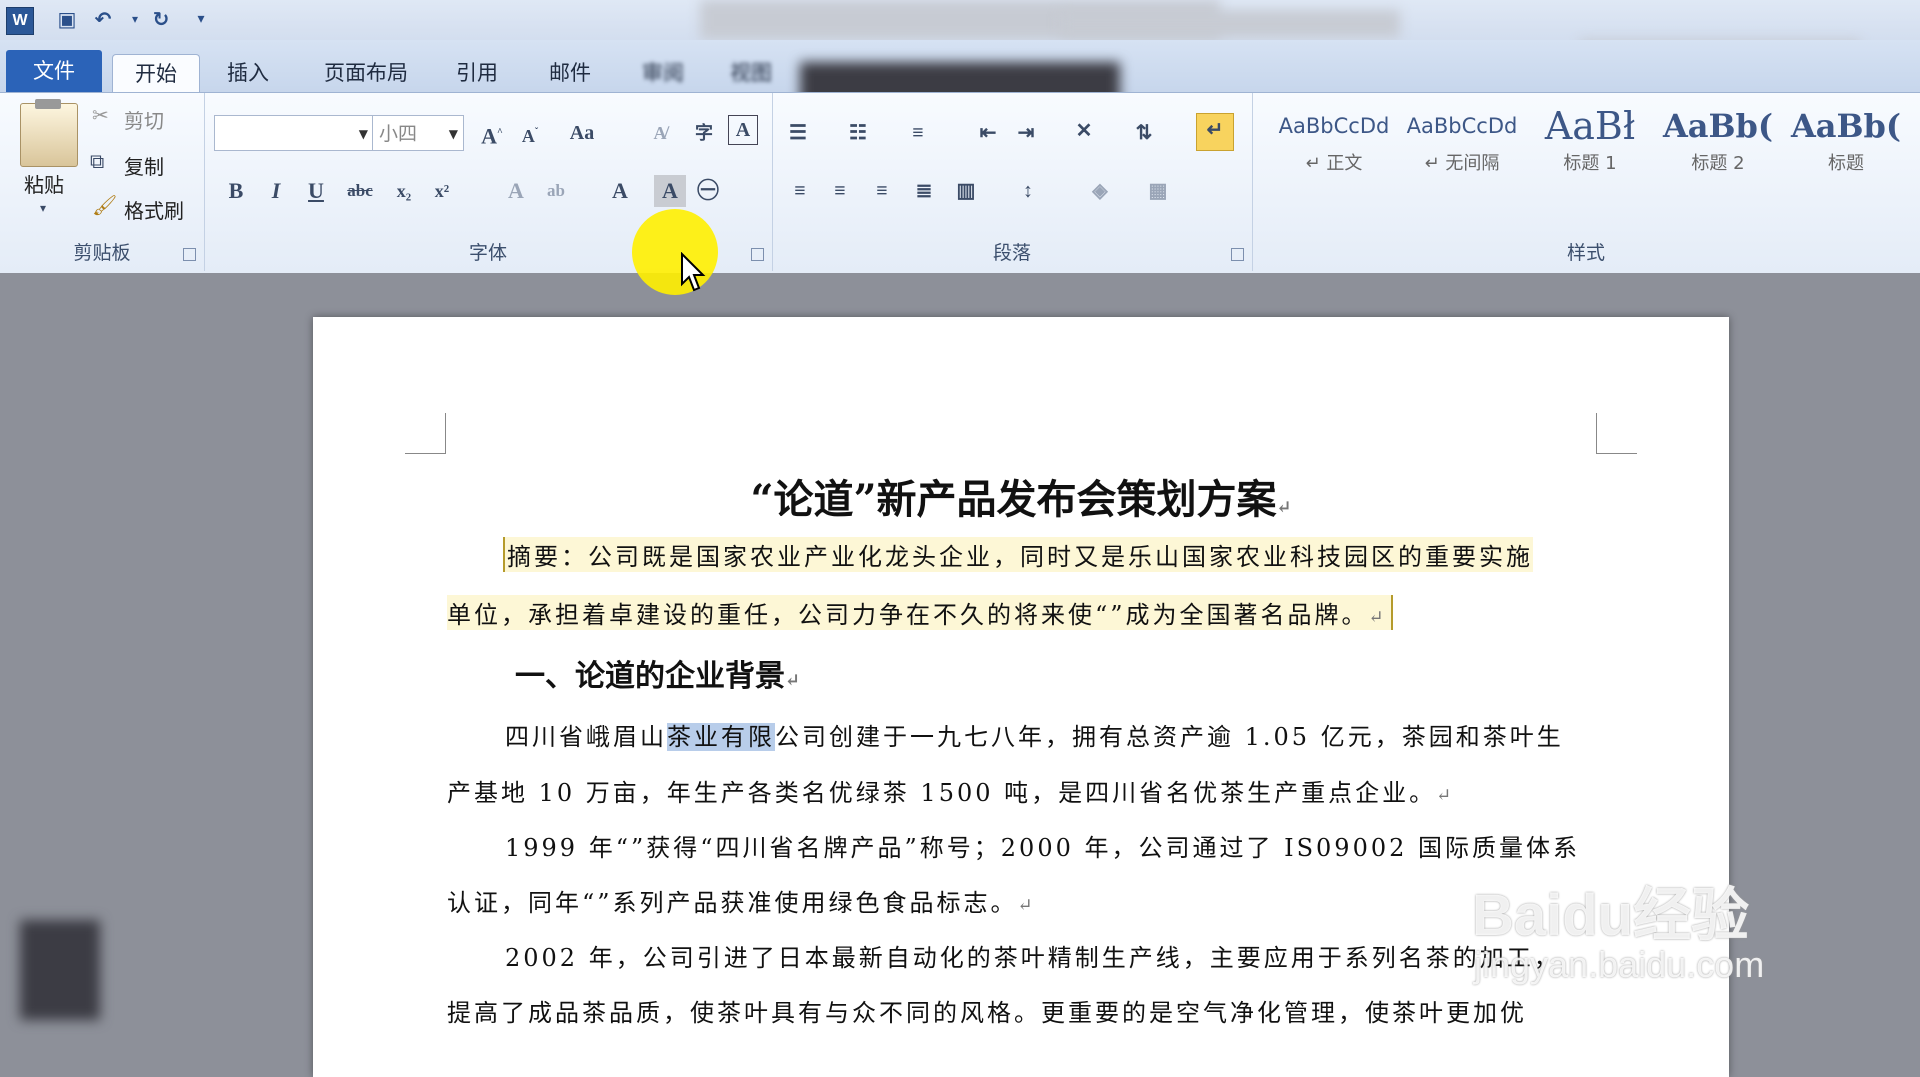 The width and height of the screenshot is (1920, 1077). I want to click on selected-text: 茶业有限, so click(721, 737).